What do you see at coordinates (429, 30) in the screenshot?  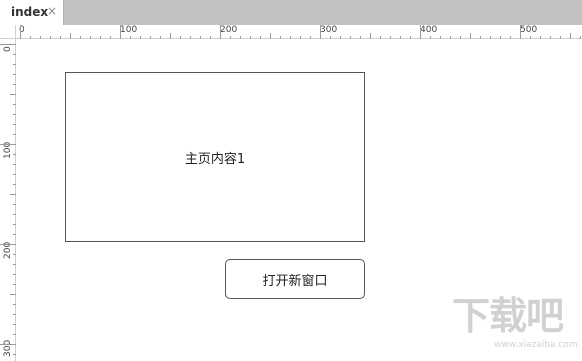 I see `ruler-label-h: 400` at bounding box center [429, 30].